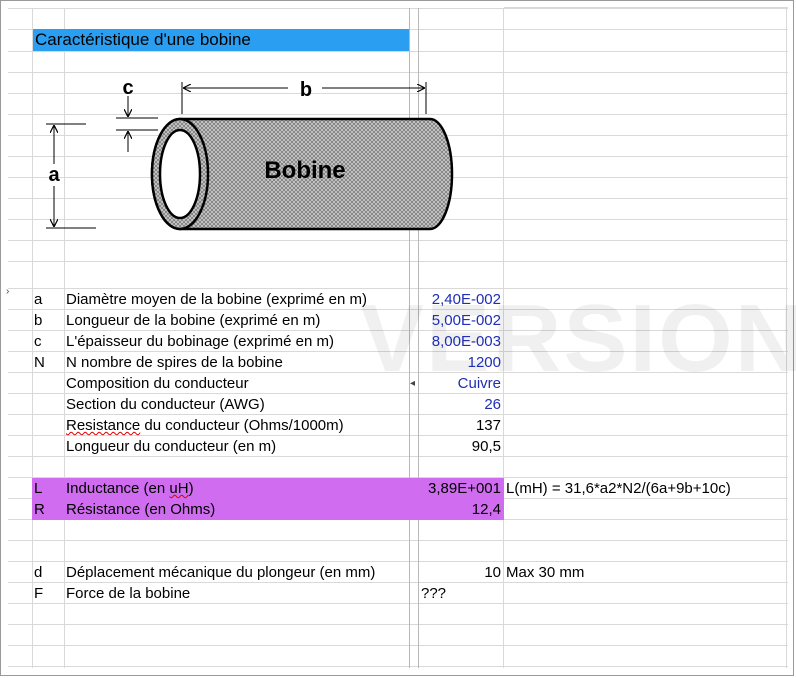 The image size is (796, 678). Describe the element at coordinates (237, 509) in the screenshot. I see `label-cell: Résistance (en Ohms)` at that location.